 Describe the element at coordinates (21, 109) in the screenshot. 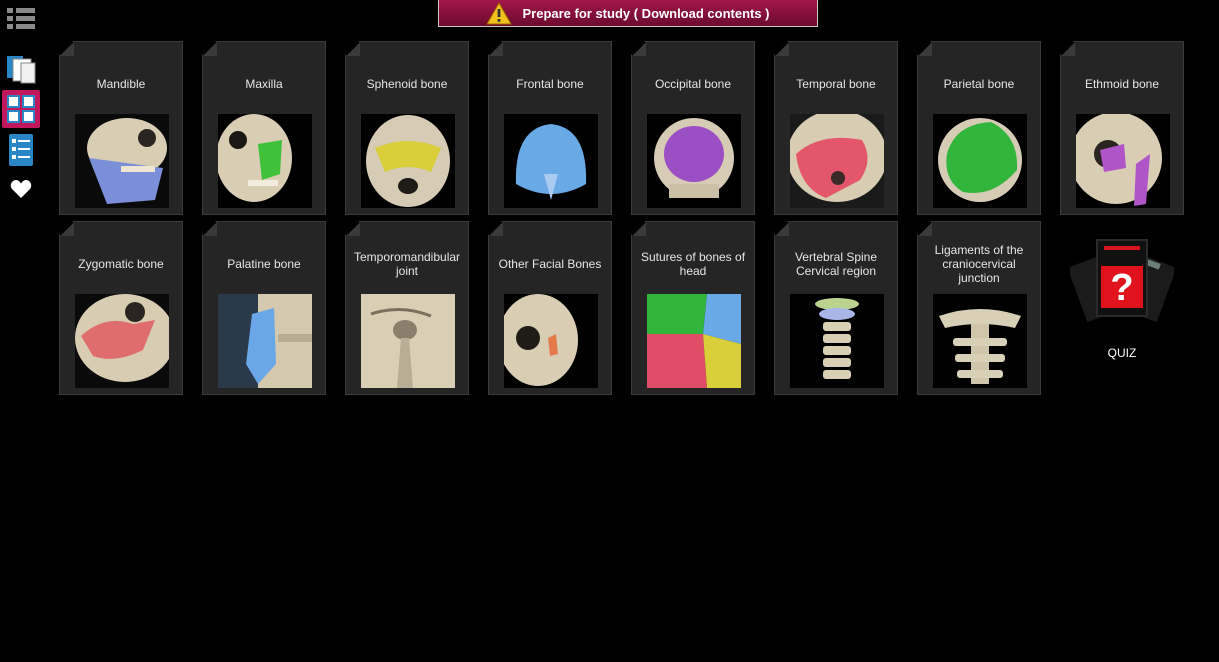

I see `grid-view-icon` at that location.